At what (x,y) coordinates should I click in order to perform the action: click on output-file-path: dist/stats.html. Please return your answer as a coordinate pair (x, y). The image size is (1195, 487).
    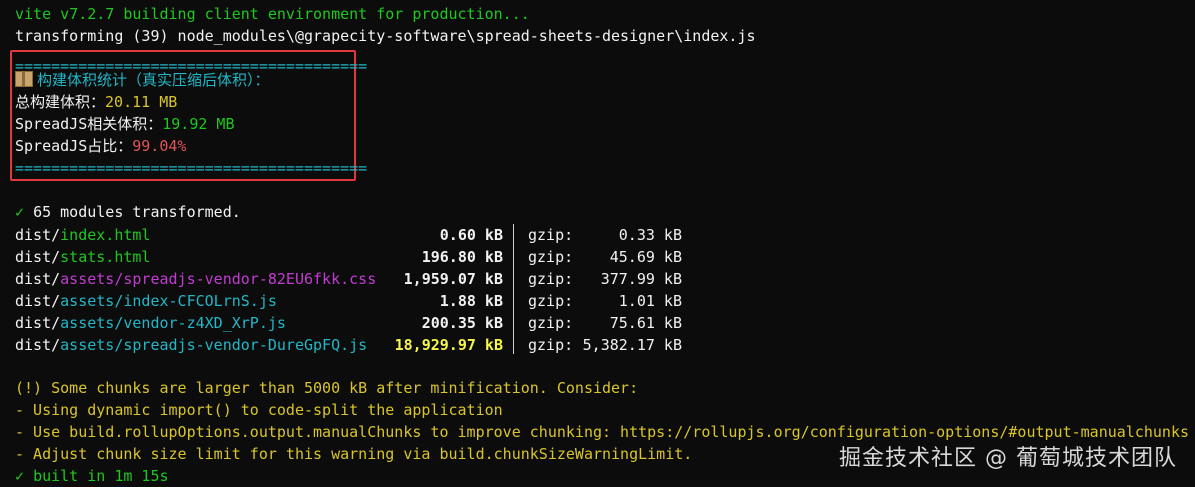
    Looking at the image, I should click on (82, 257).